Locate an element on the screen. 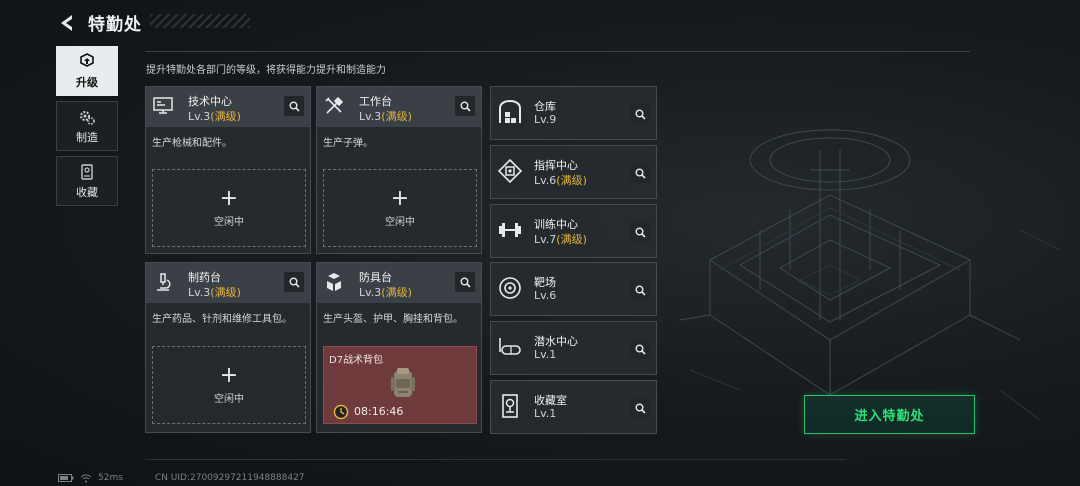  card-header: 工作台 Lv.3(满级) is located at coordinates (399, 107).